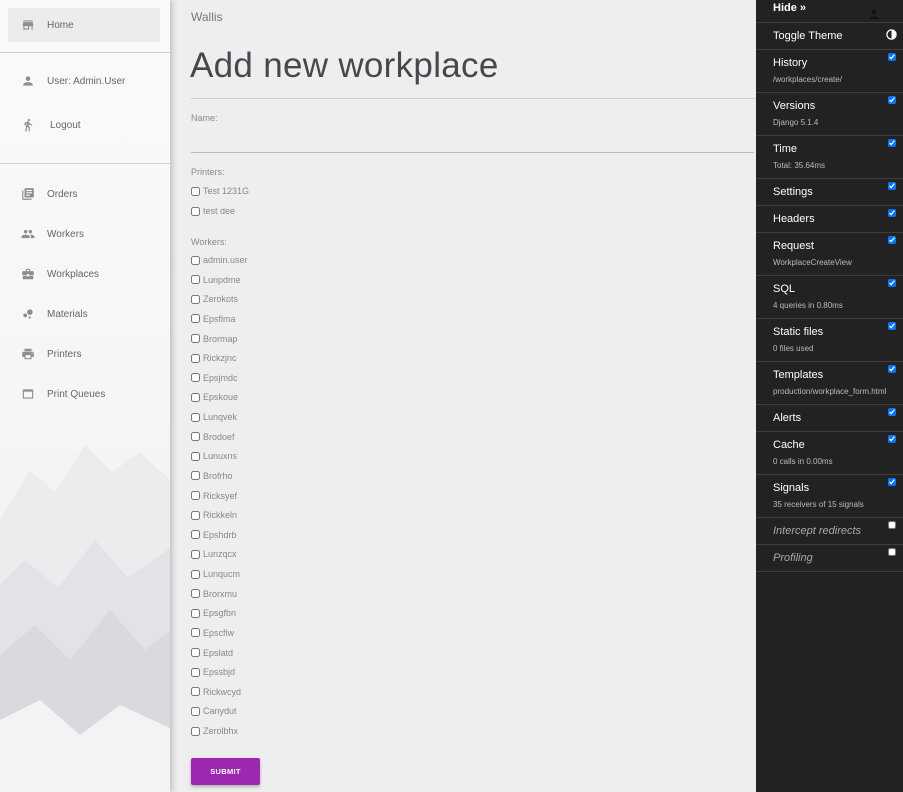  Describe the element at coordinates (84, 234) in the screenshot. I see `sidebar-item-workers: Workers` at that location.